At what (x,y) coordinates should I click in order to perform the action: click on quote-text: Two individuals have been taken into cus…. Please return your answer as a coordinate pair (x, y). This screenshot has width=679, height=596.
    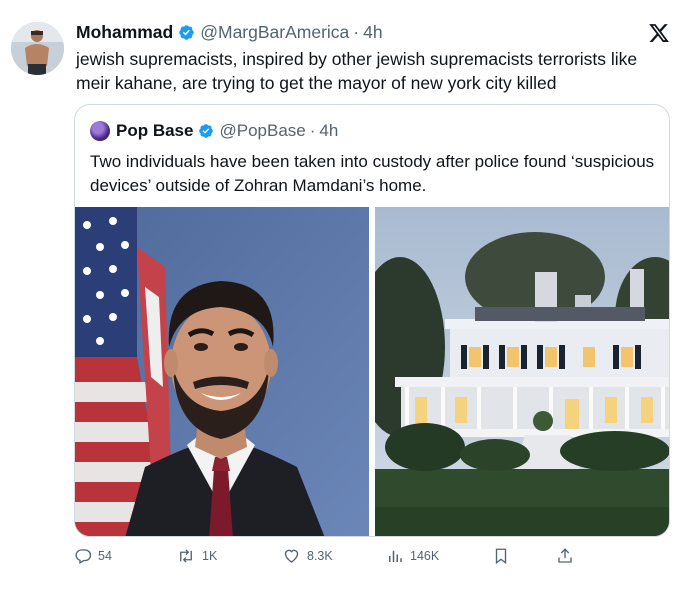
    Looking at the image, I should click on (372, 173).